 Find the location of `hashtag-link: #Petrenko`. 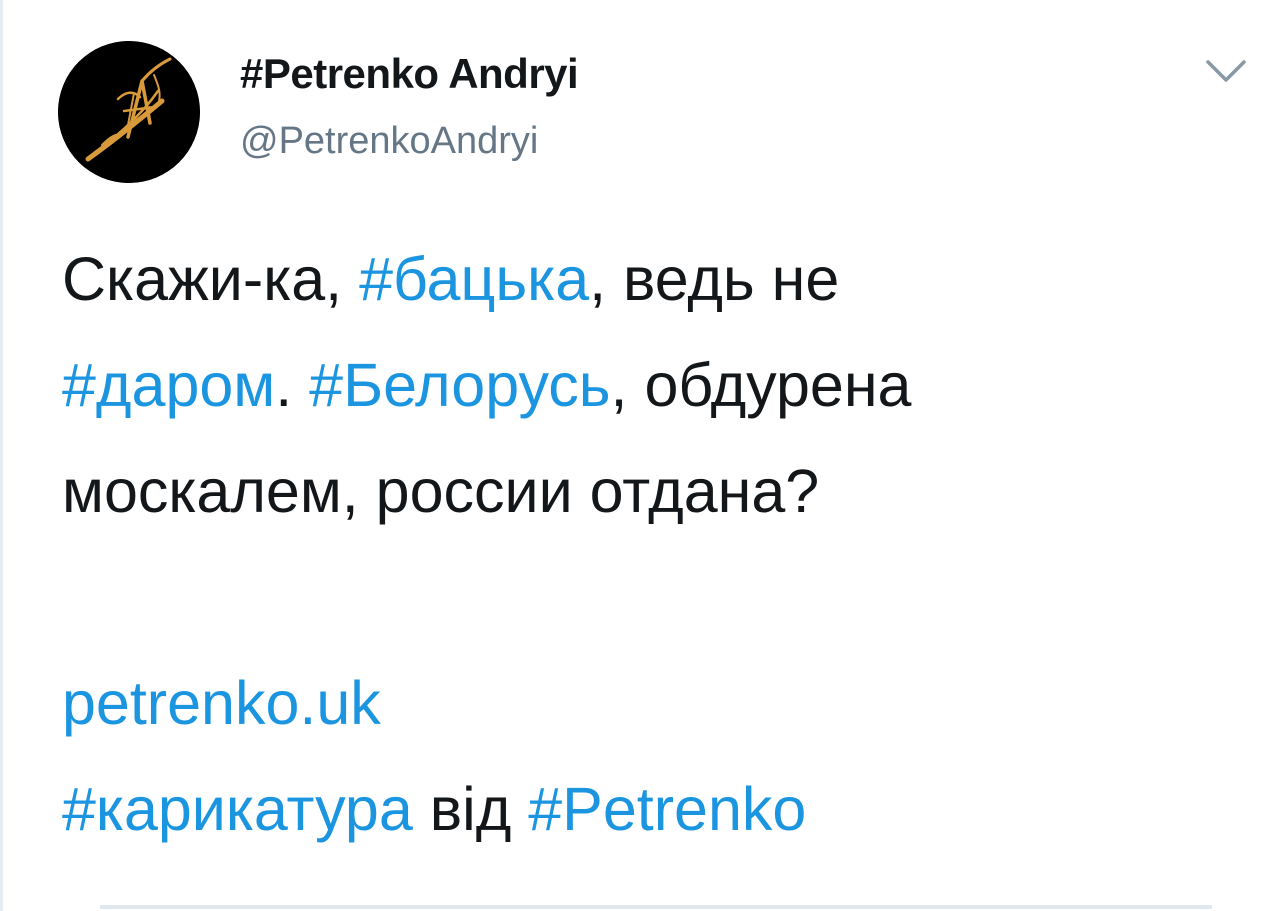

hashtag-link: #Petrenko is located at coordinates (667, 809).